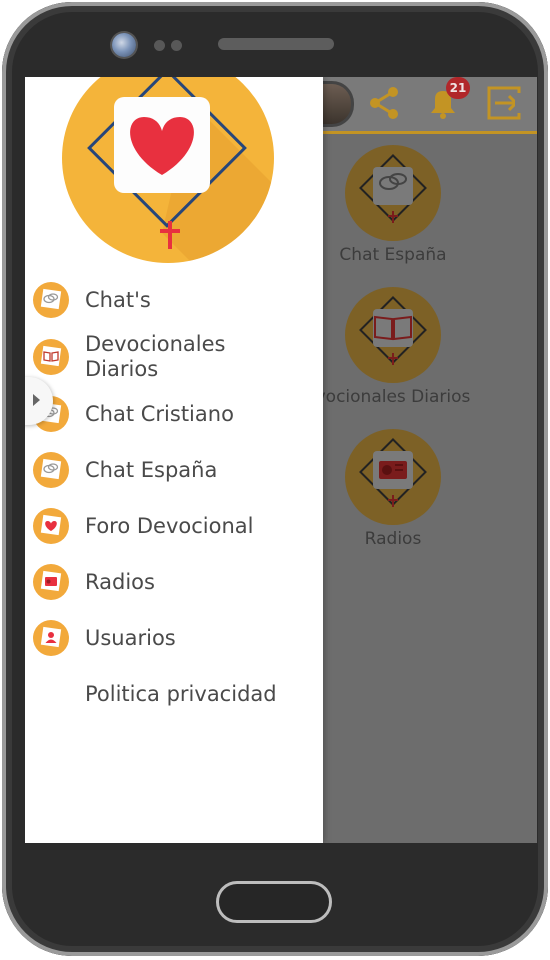 The height and width of the screenshot is (960, 550). What do you see at coordinates (181, 693) in the screenshot?
I see `menu-item-label: Politica privacidad` at bounding box center [181, 693].